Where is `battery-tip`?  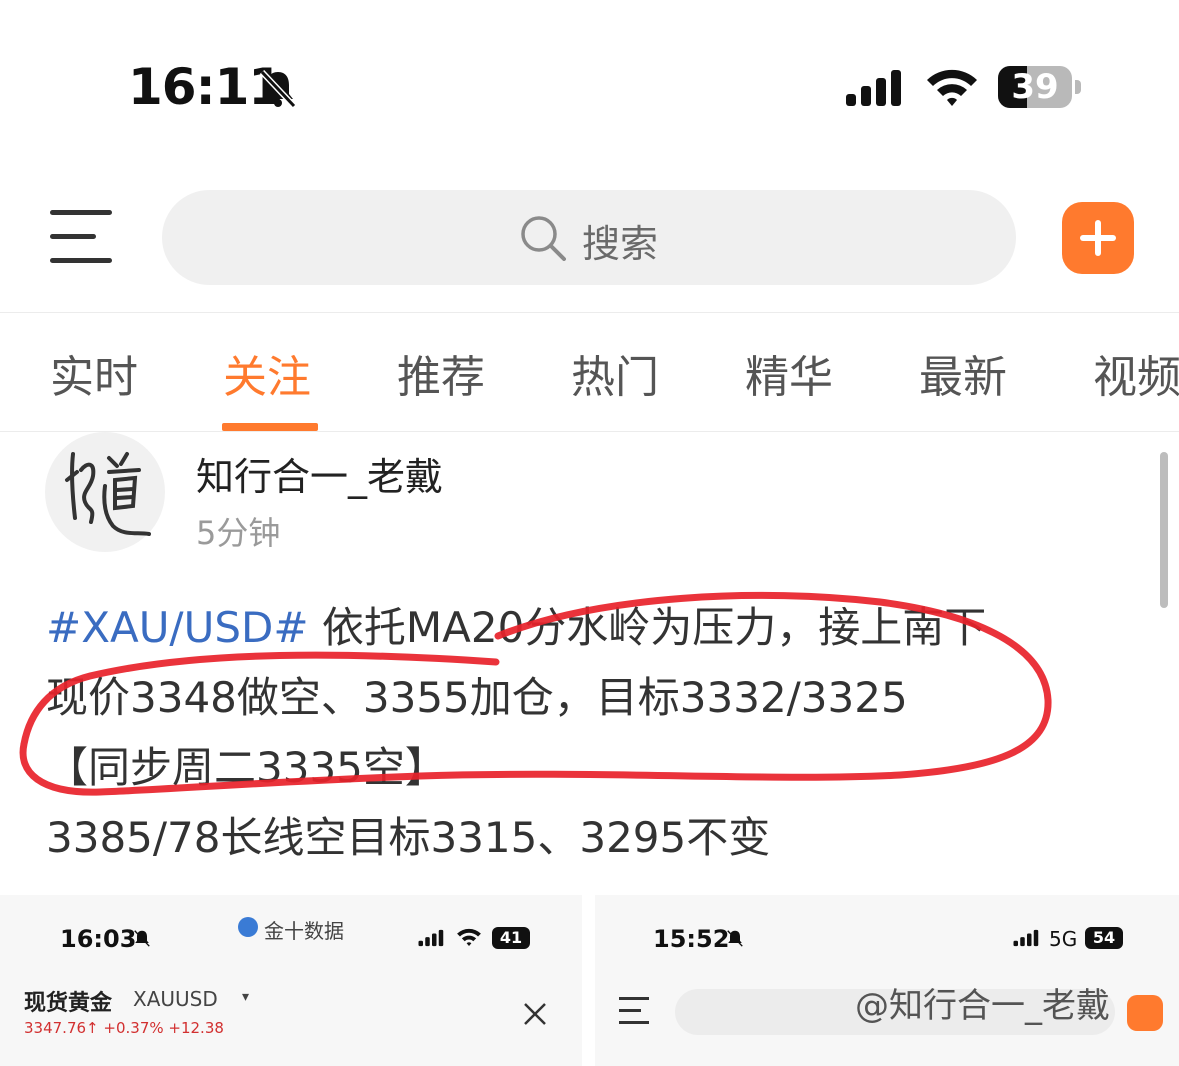
battery-tip is located at coordinates (1078, 87).